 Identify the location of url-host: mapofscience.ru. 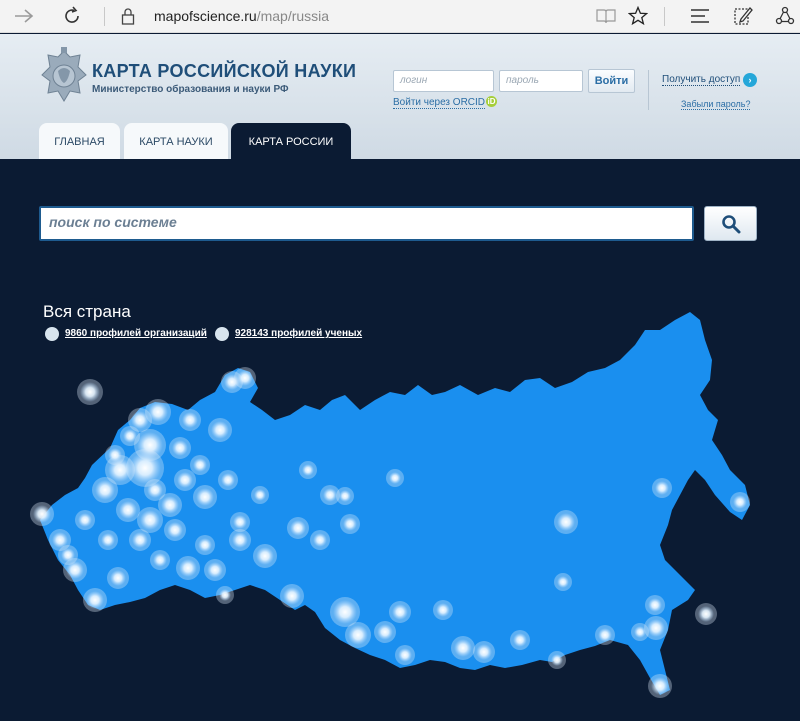
(205, 16).